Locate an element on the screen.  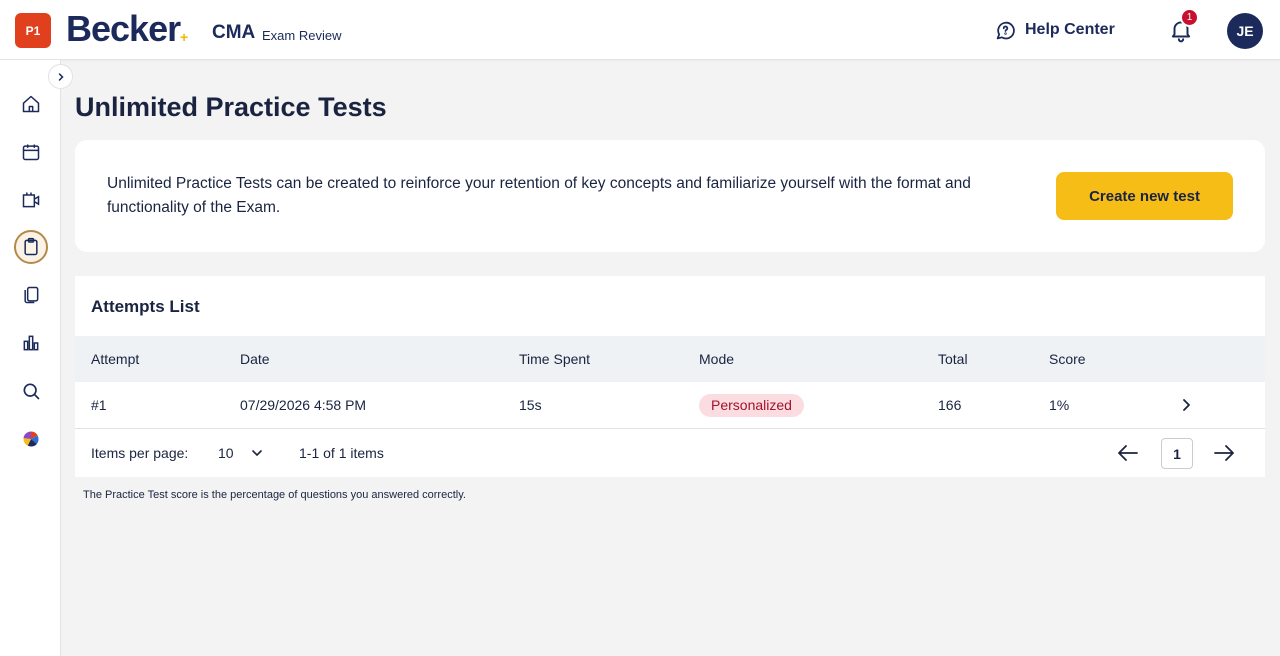
notification-badge: 1 is located at coordinates (1189, 17).